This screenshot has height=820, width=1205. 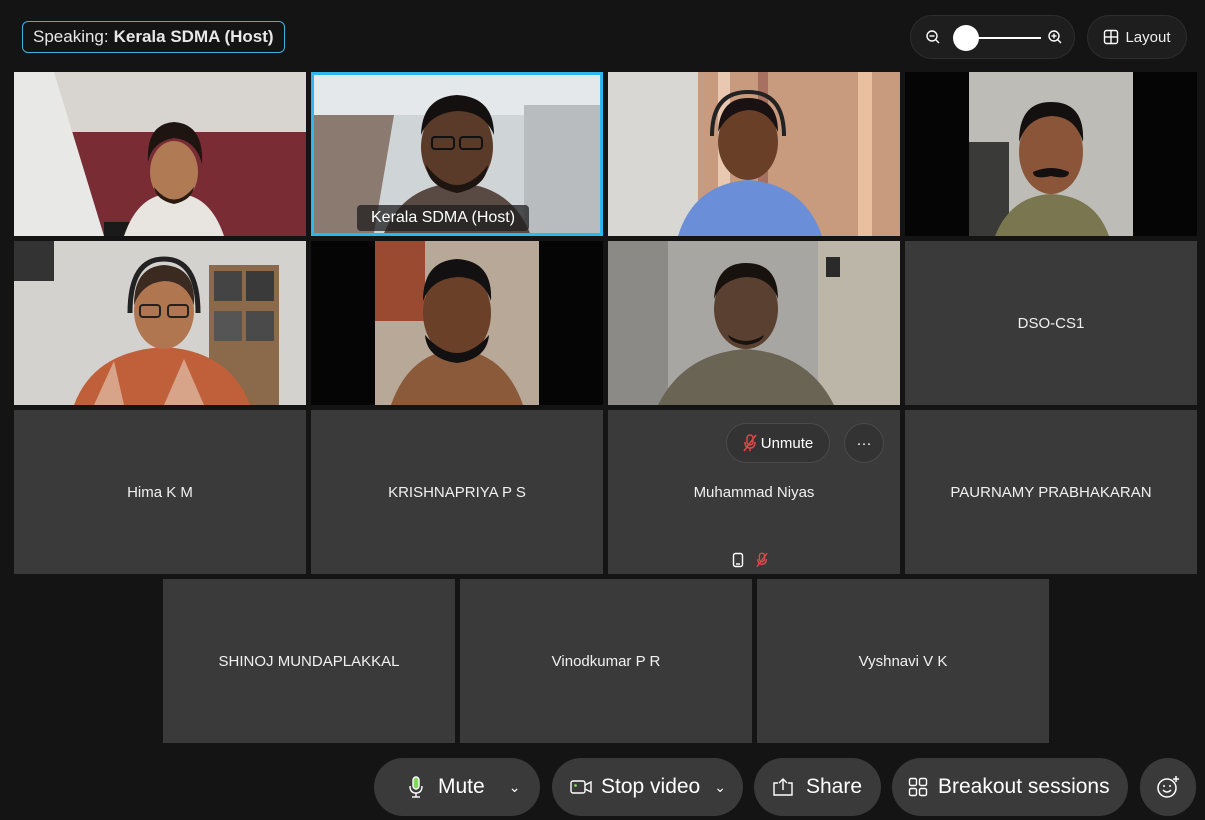 What do you see at coordinates (918, 787) in the screenshot?
I see `breakout-rooms-icon` at bounding box center [918, 787].